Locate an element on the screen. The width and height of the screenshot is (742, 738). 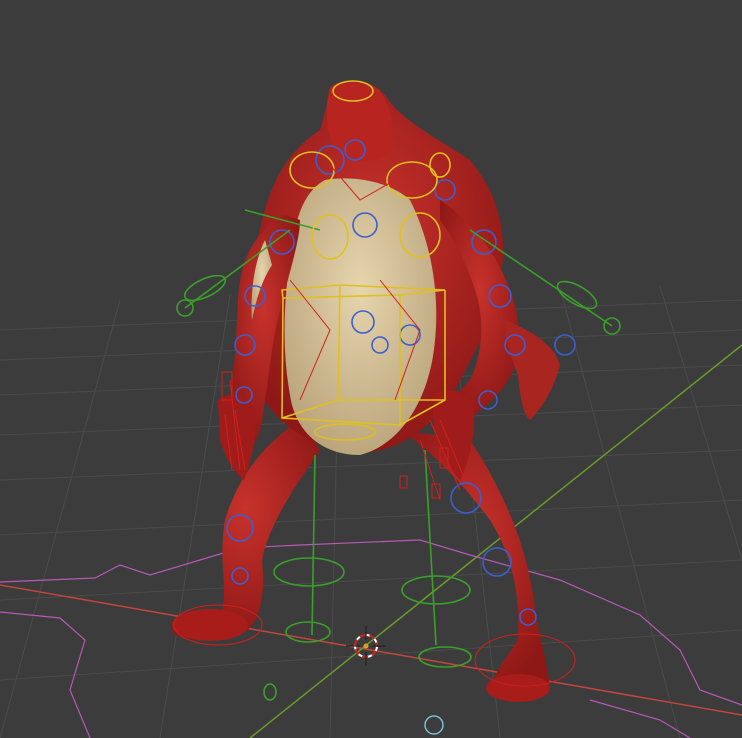
left-hand is located at coordinates (237, 437).